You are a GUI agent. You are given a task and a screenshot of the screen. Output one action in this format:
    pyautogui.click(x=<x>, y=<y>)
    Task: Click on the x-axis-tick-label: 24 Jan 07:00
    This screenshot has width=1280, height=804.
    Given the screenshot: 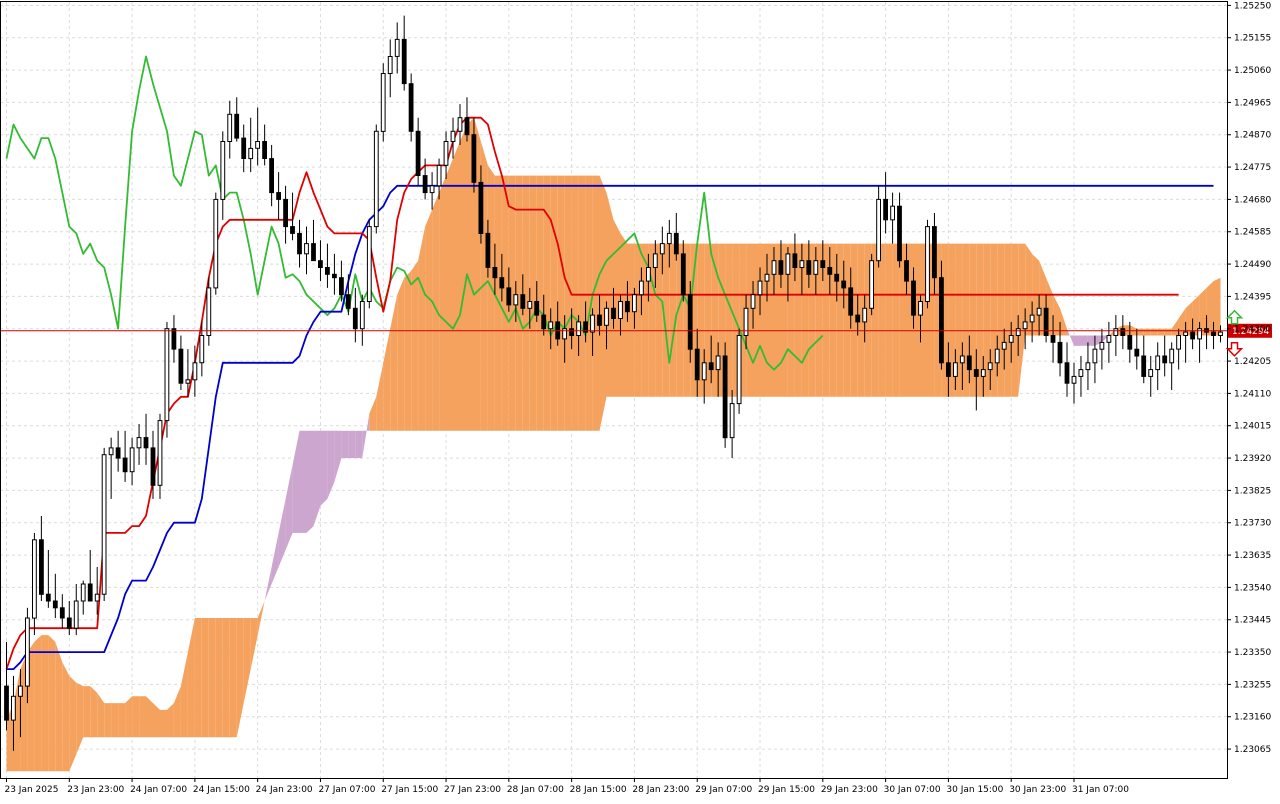 What is the action you would take?
    pyautogui.click(x=158, y=790)
    